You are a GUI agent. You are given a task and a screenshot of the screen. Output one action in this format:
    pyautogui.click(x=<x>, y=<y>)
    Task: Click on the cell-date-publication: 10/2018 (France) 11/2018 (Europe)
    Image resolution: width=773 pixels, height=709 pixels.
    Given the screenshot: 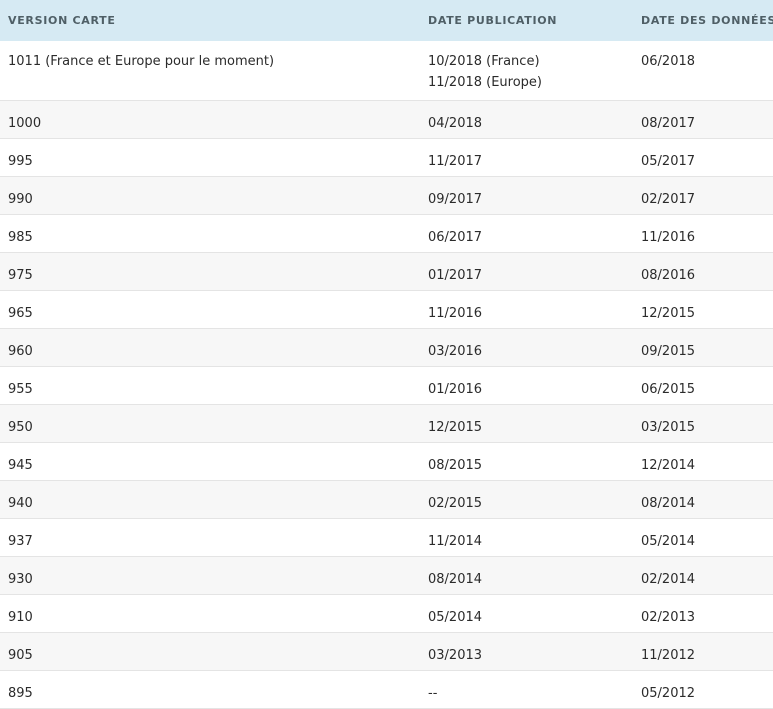 What is the action you would take?
    pyautogui.click(x=485, y=72)
    